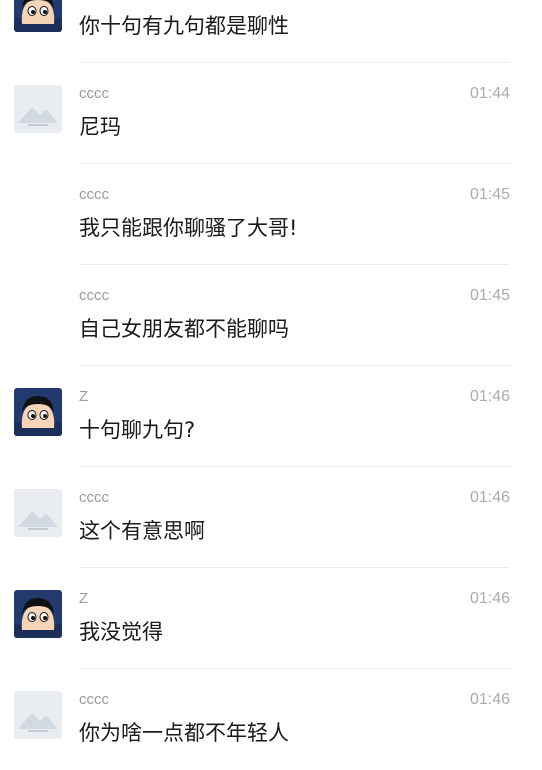  I want to click on chat-message: cccc 01:44 尼玛, so click(271, 113).